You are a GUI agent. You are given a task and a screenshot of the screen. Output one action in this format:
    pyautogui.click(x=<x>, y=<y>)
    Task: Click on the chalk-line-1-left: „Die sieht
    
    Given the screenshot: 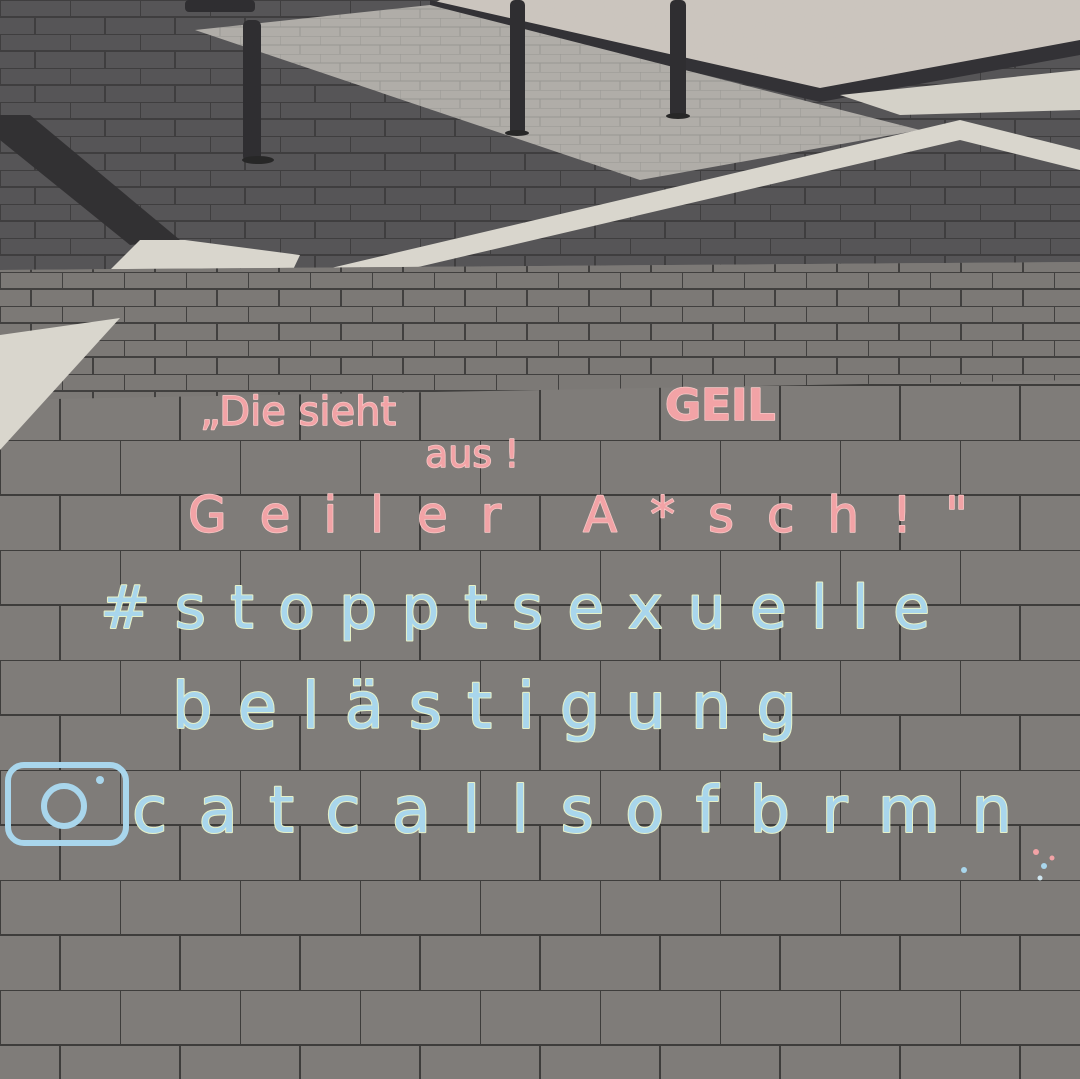 What is the action you would take?
    pyautogui.click(x=298, y=412)
    